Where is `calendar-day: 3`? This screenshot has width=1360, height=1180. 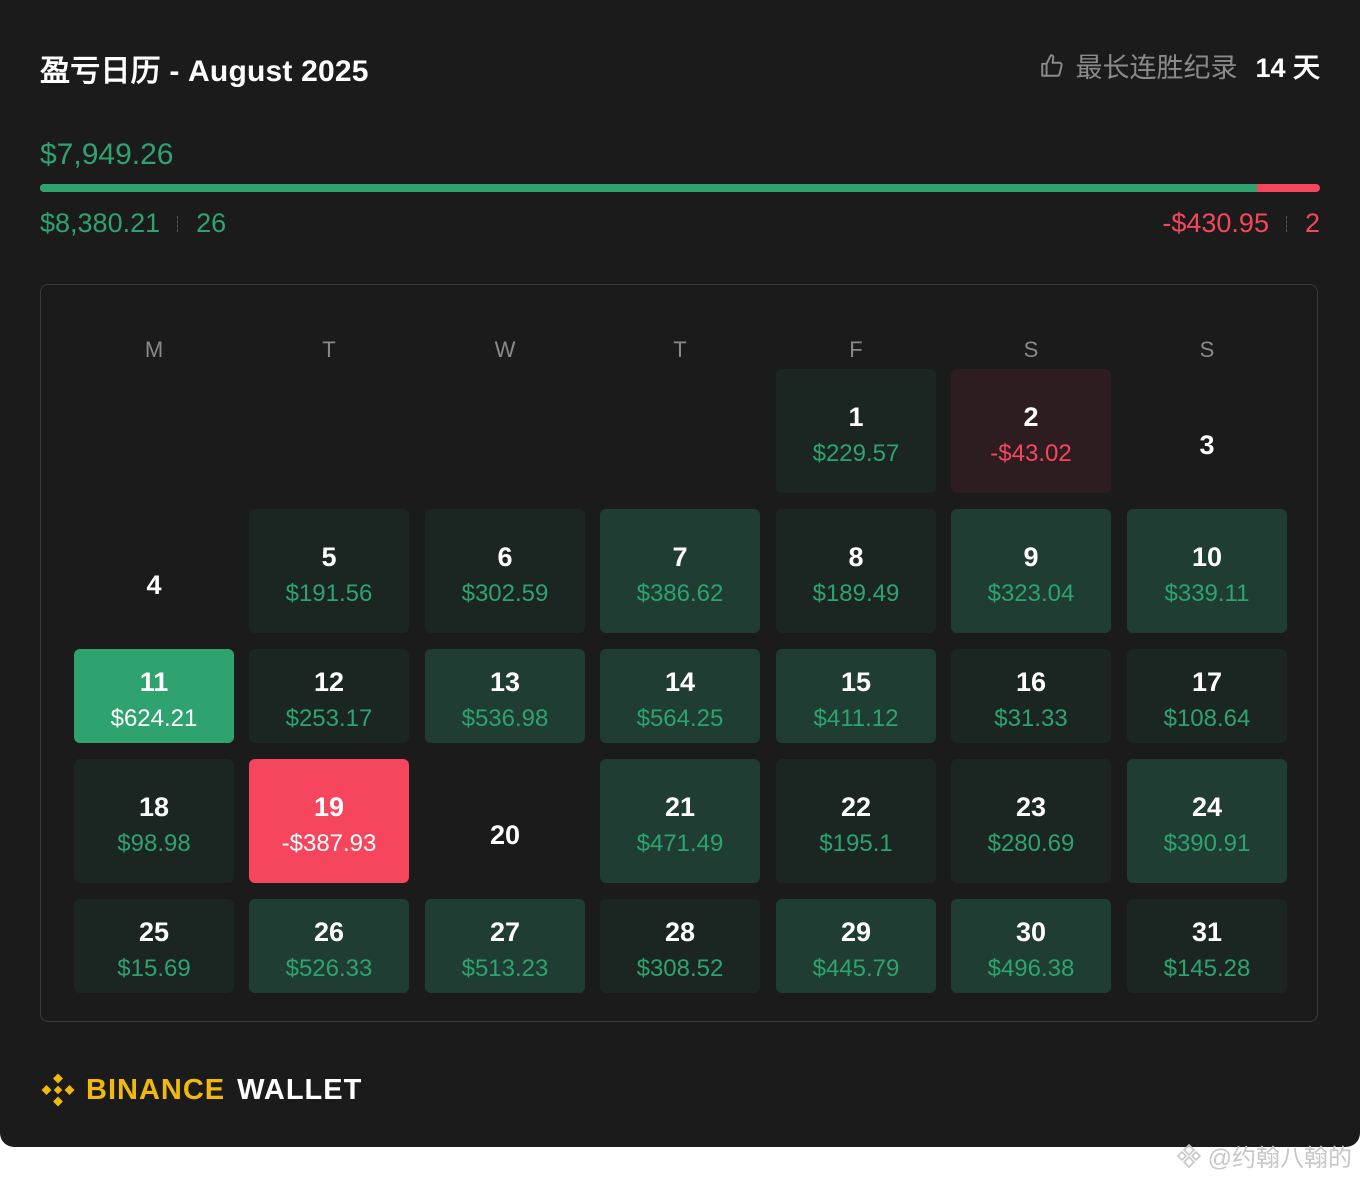
calendar-day: 3 is located at coordinates (1207, 431).